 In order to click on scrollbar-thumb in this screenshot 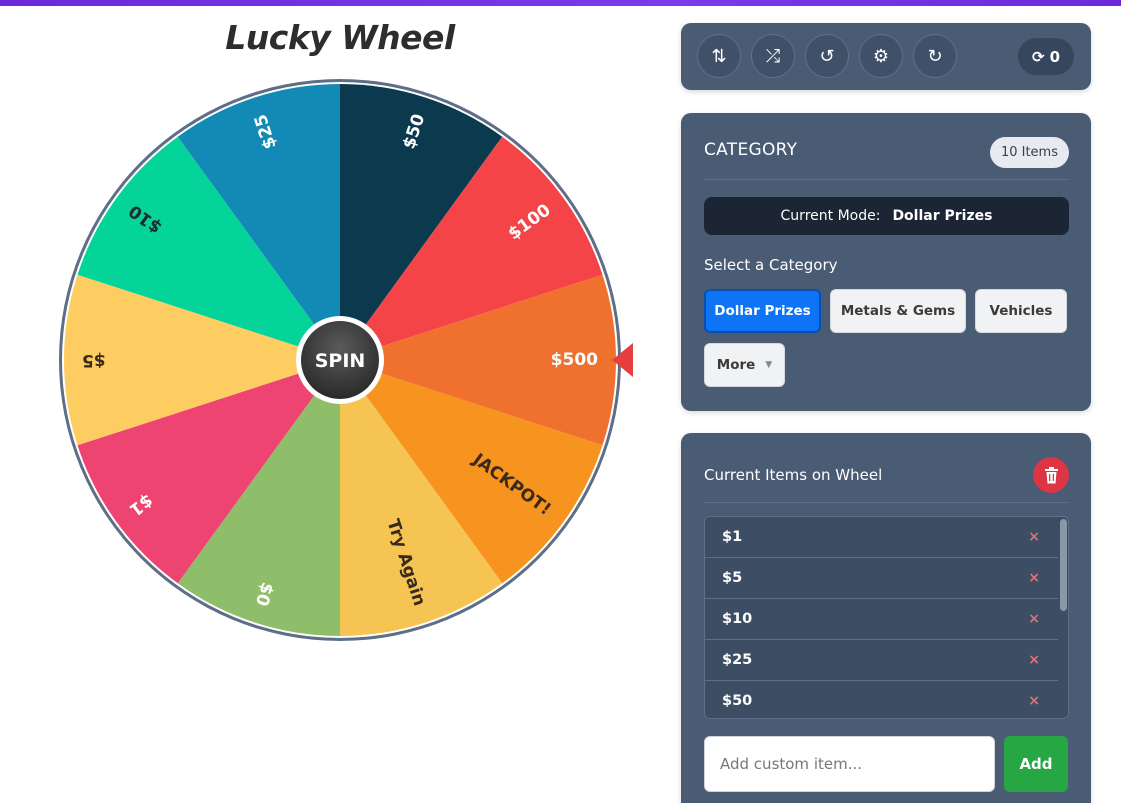, I will do `click(1063, 565)`.